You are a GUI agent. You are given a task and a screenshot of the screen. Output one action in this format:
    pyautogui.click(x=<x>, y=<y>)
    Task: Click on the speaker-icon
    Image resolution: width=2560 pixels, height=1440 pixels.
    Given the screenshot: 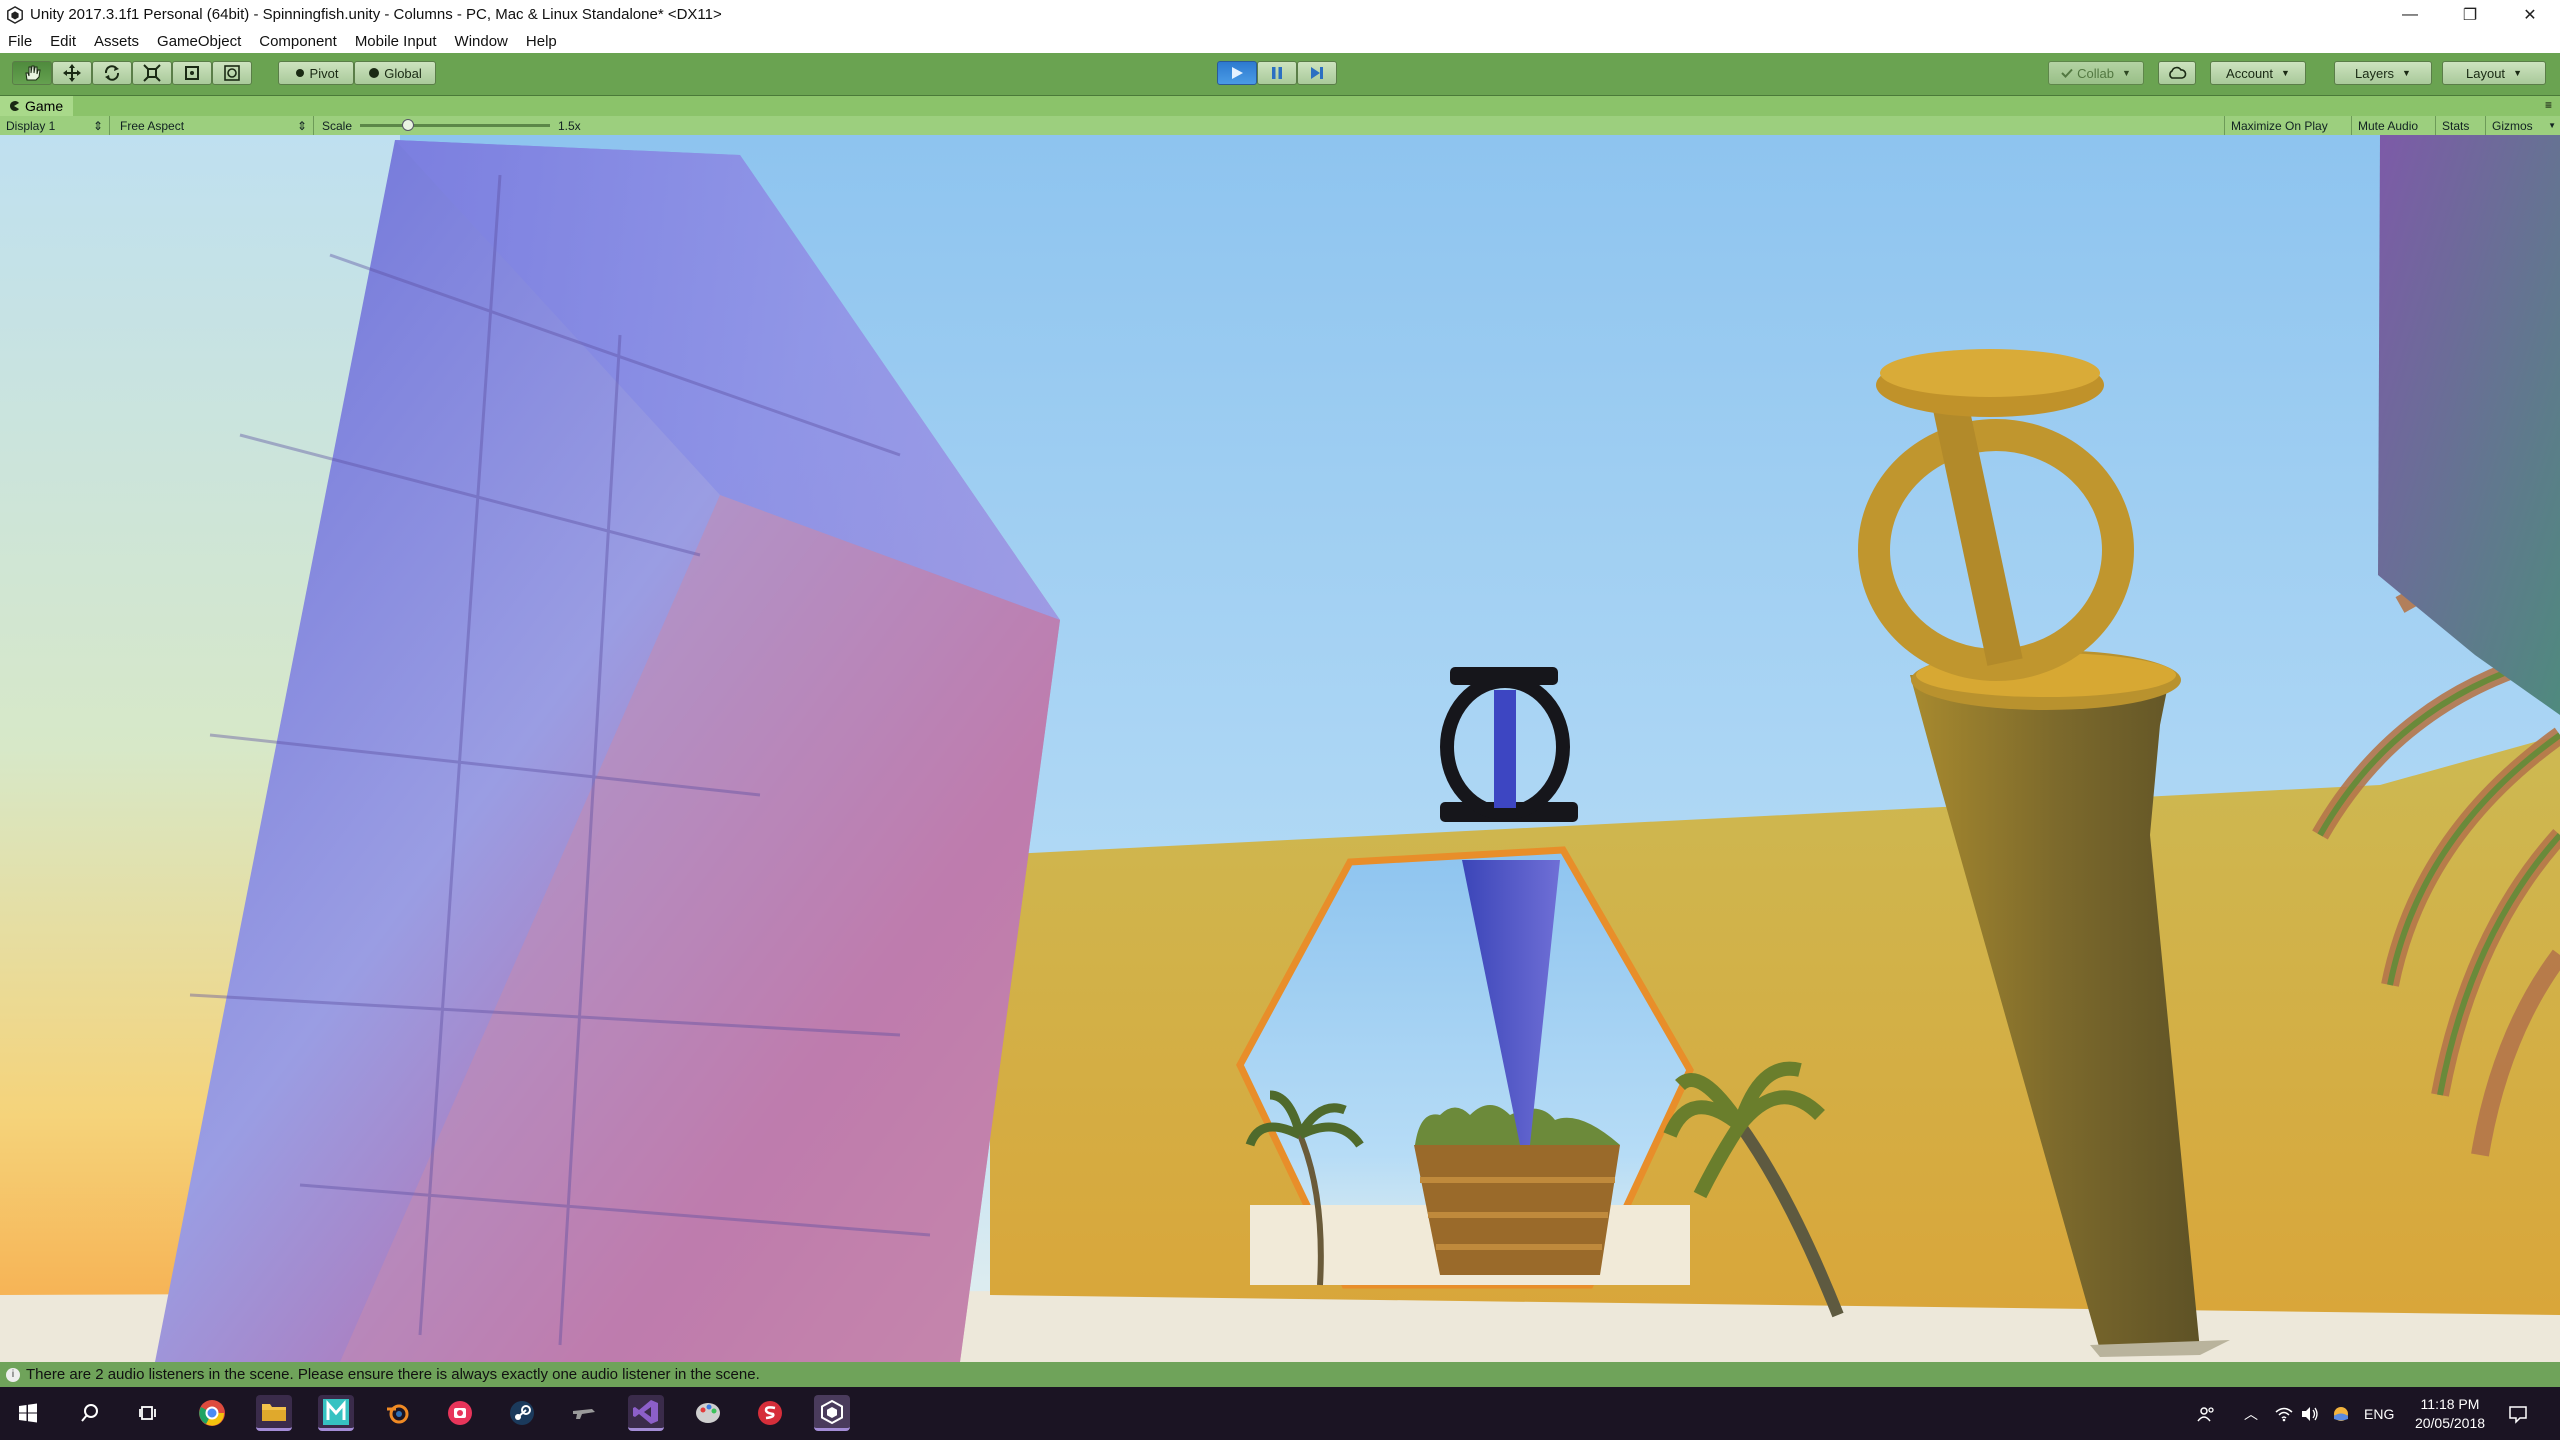 What is the action you would take?
    pyautogui.click(x=2310, y=1413)
    